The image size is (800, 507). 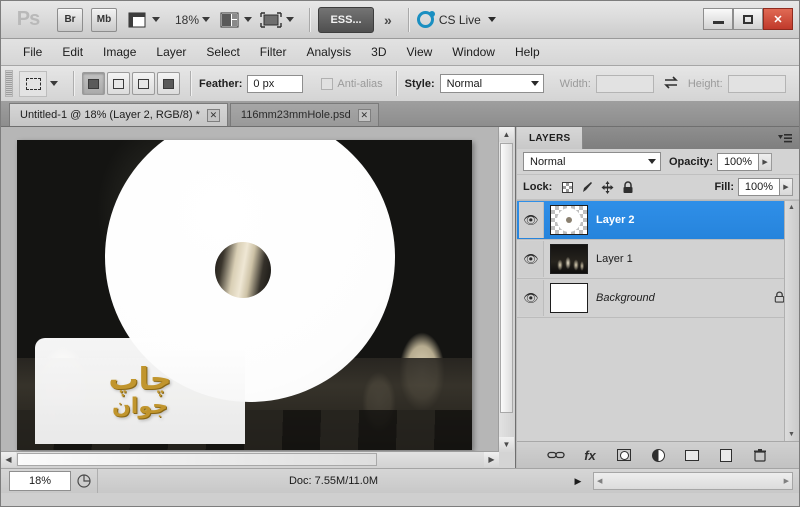 What do you see at coordinates (118, 83) in the screenshot?
I see `add-to-selection-button` at bounding box center [118, 83].